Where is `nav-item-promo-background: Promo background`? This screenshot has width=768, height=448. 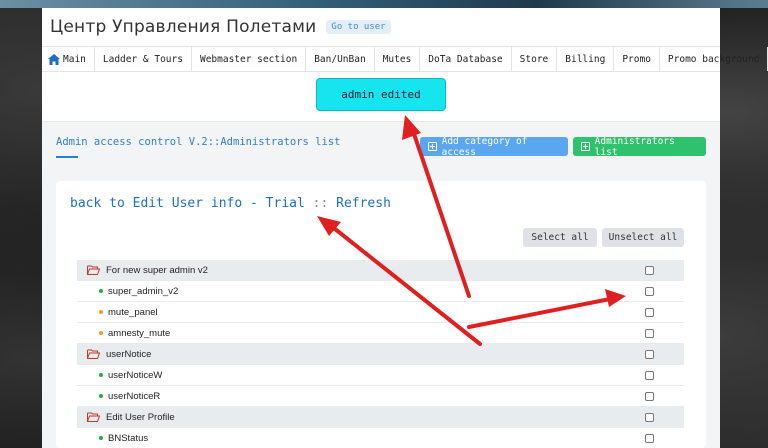 nav-item-promo-background: Promo background is located at coordinates (714, 59).